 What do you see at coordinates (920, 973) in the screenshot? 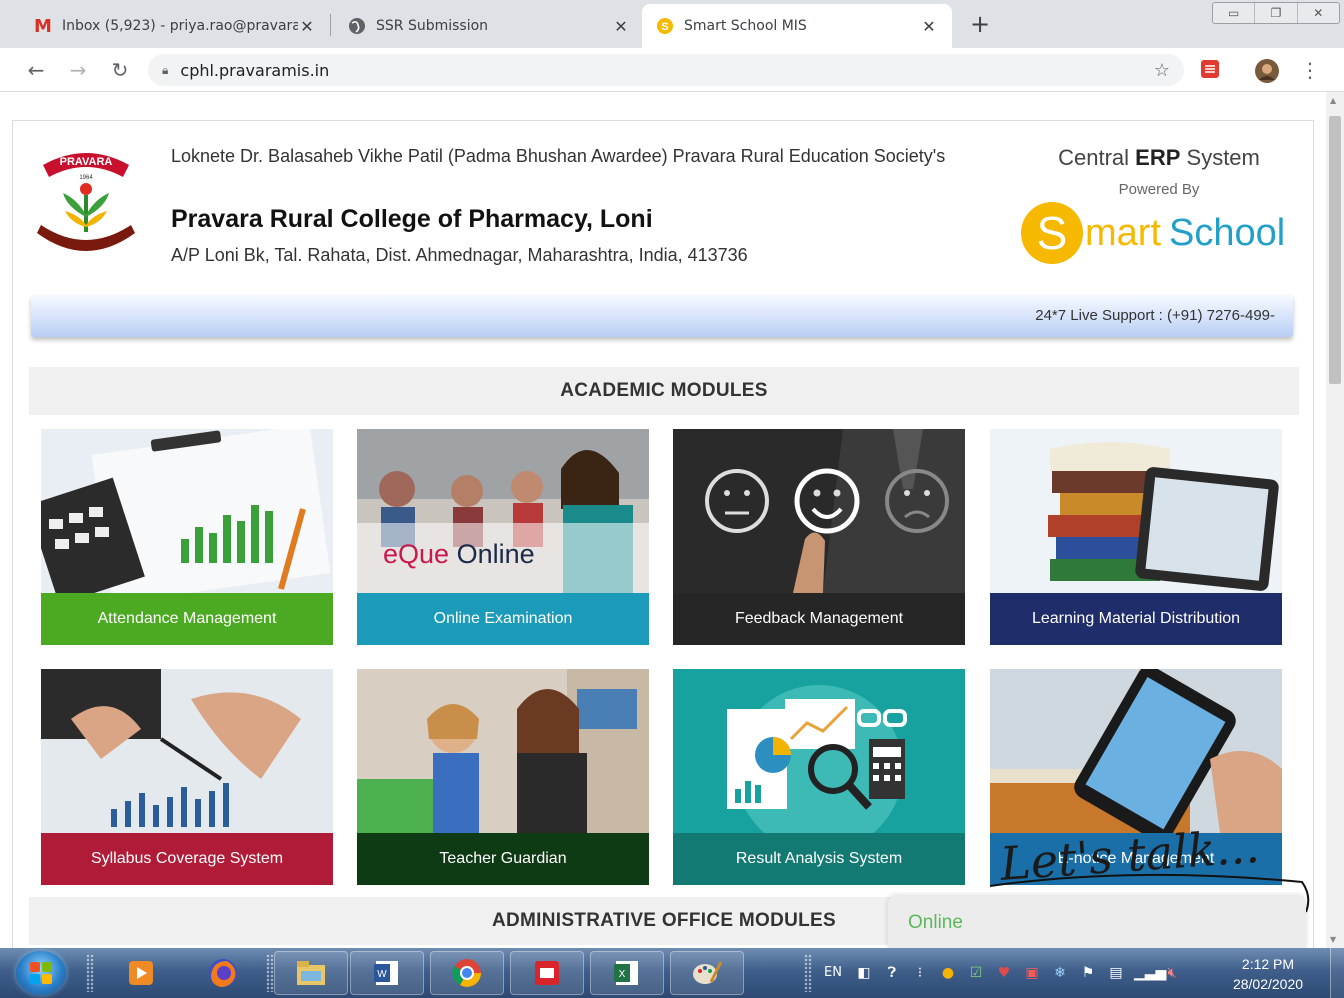
I see `tray-arrow-icon: ⁝` at bounding box center [920, 973].